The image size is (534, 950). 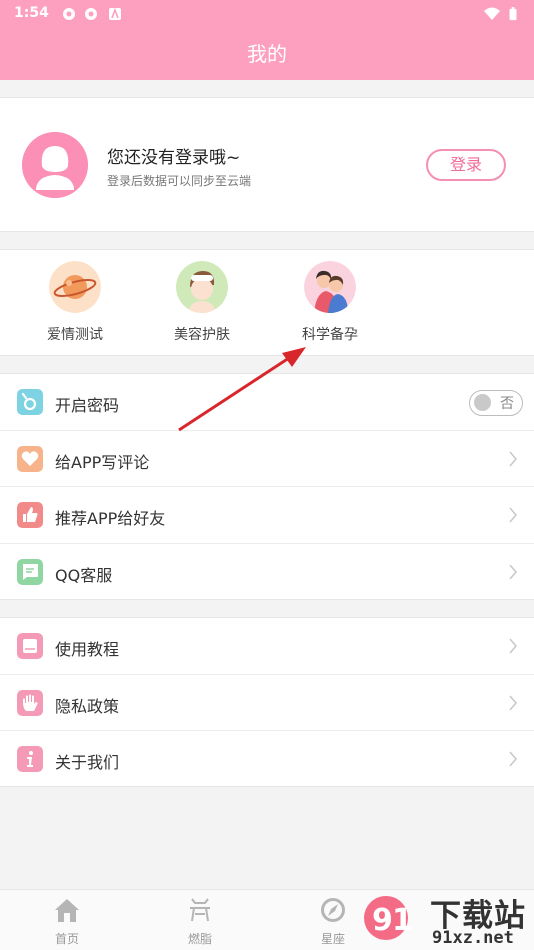 What do you see at coordinates (330, 335) in the screenshot?
I see `feature-label: 科学备孕` at bounding box center [330, 335].